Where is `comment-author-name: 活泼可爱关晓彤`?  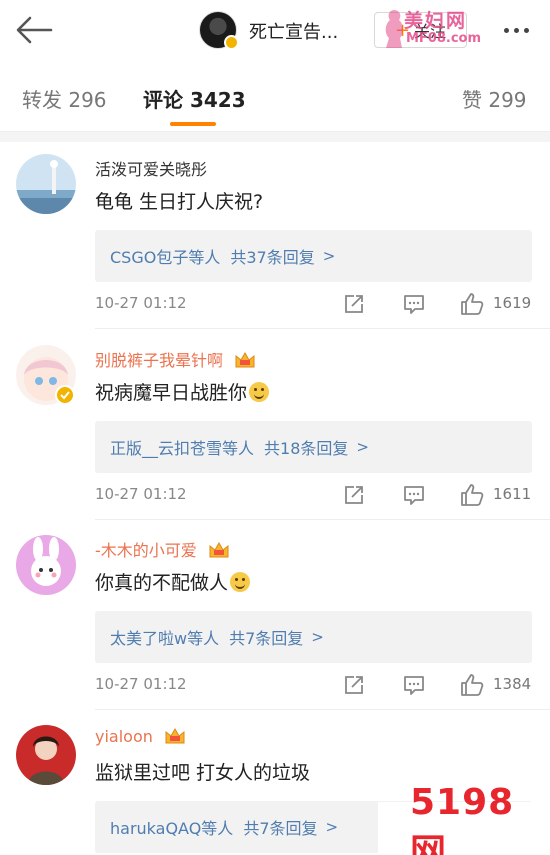
comment-author-name: 活泼可爱关晓彤 is located at coordinates (151, 168).